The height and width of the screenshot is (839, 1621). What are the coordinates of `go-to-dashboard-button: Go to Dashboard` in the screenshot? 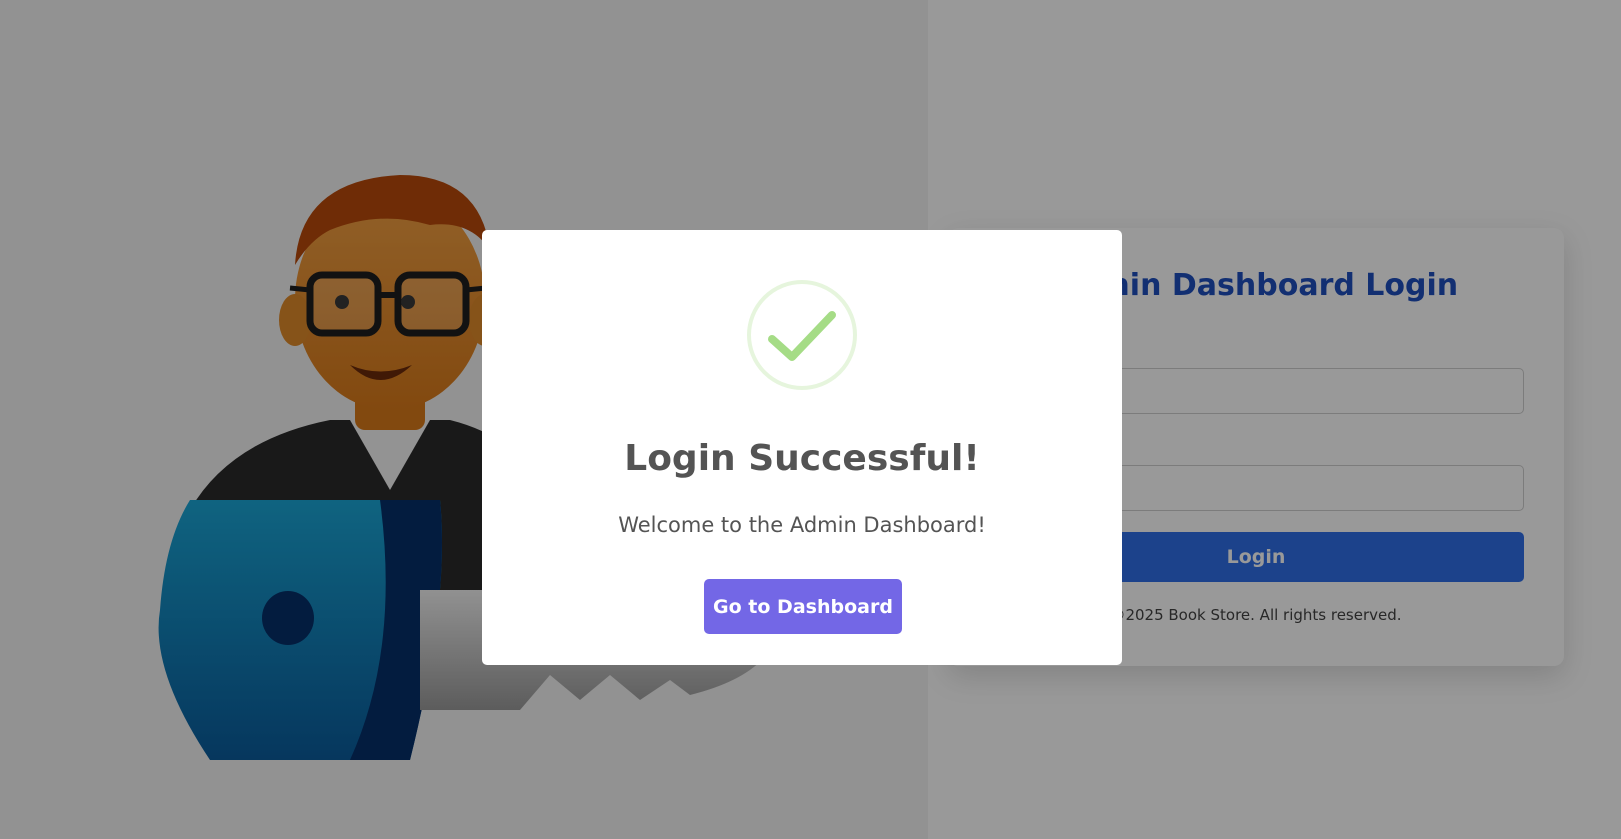 It's located at (803, 606).